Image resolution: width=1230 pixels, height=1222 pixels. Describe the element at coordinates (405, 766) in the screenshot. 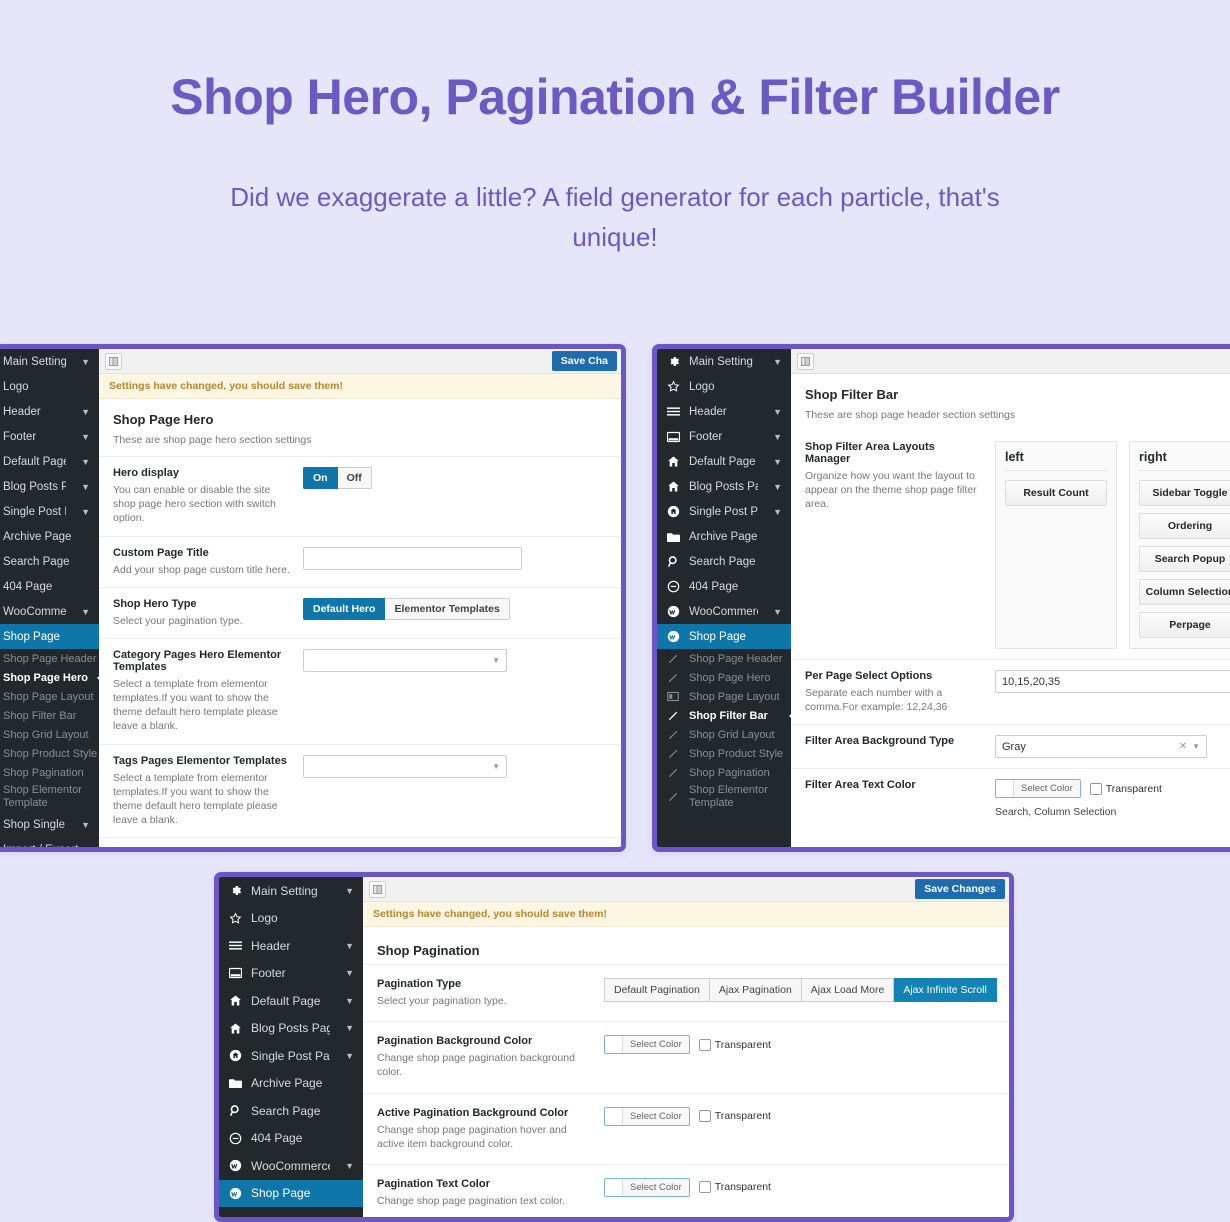

I see `tags-templates-select: ▼` at that location.